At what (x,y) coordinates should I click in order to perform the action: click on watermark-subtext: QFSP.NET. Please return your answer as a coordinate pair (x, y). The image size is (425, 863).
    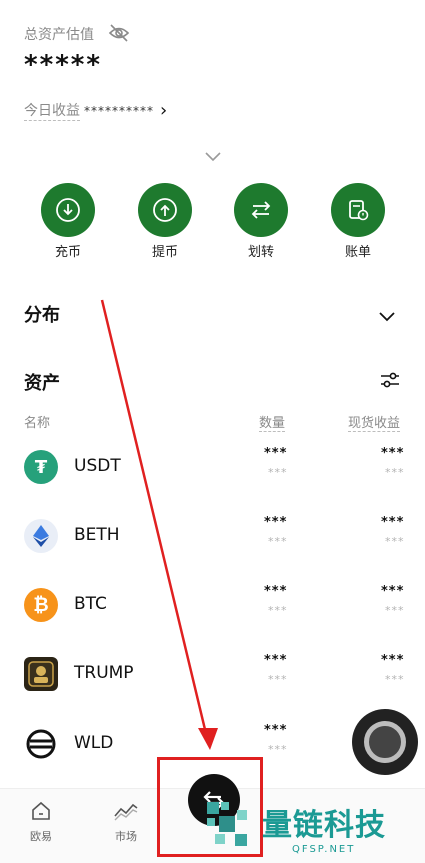
    Looking at the image, I should click on (324, 849).